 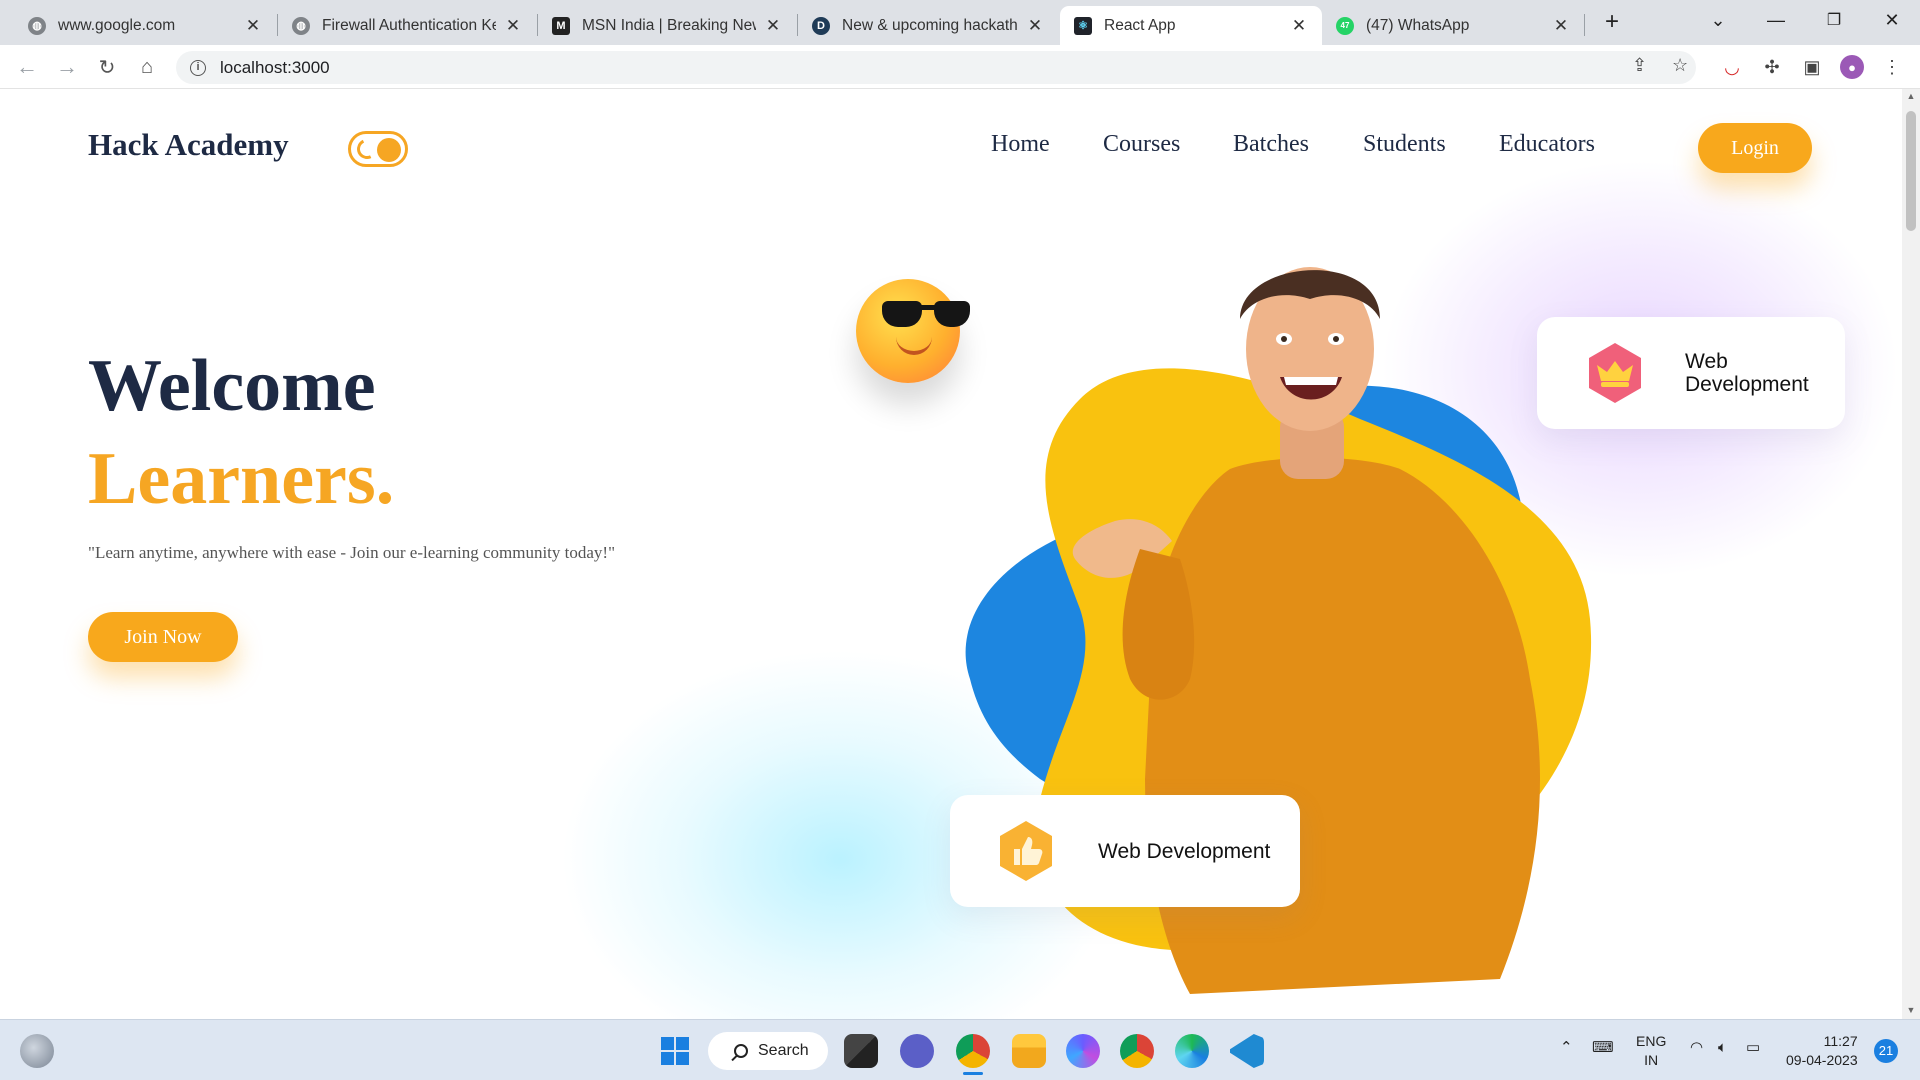 I want to click on scrollbar-thumb, so click(x=1911, y=171).